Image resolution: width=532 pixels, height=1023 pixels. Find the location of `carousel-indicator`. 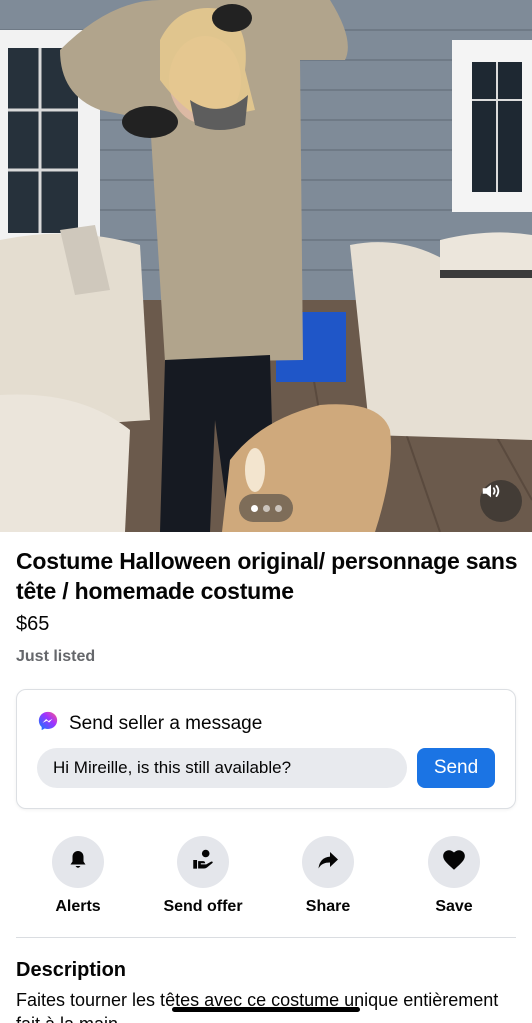

carousel-indicator is located at coordinates (266, 508).